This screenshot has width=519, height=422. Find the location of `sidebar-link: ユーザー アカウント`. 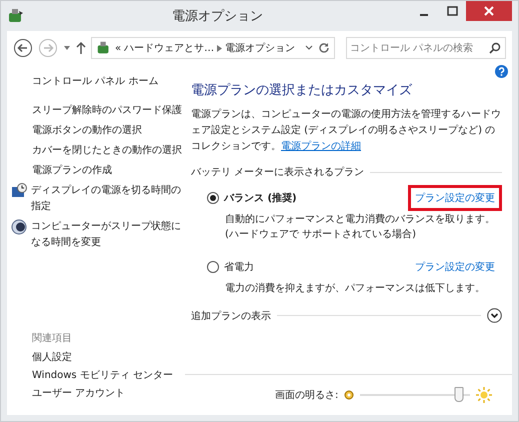

sidebar-link: ユーザー アカウント is located at coordinates (96, 394).